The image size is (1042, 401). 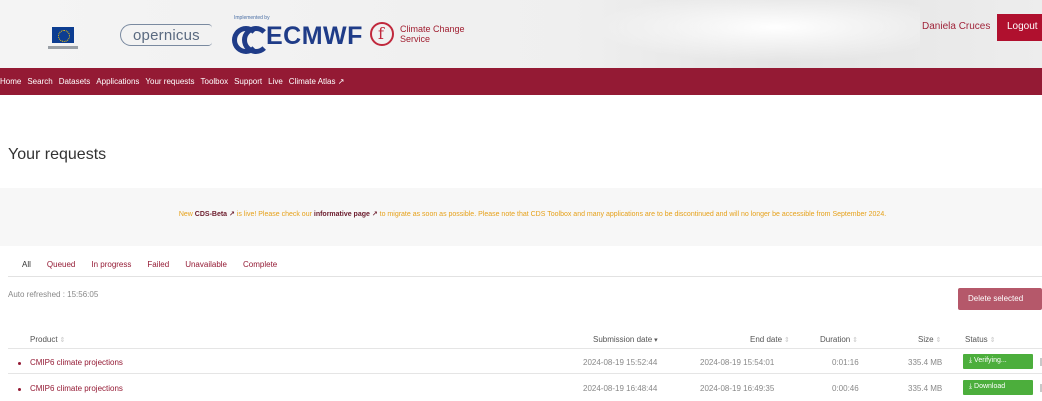 I want to click on nav-item-support: Support, so click(x=248, y=81).